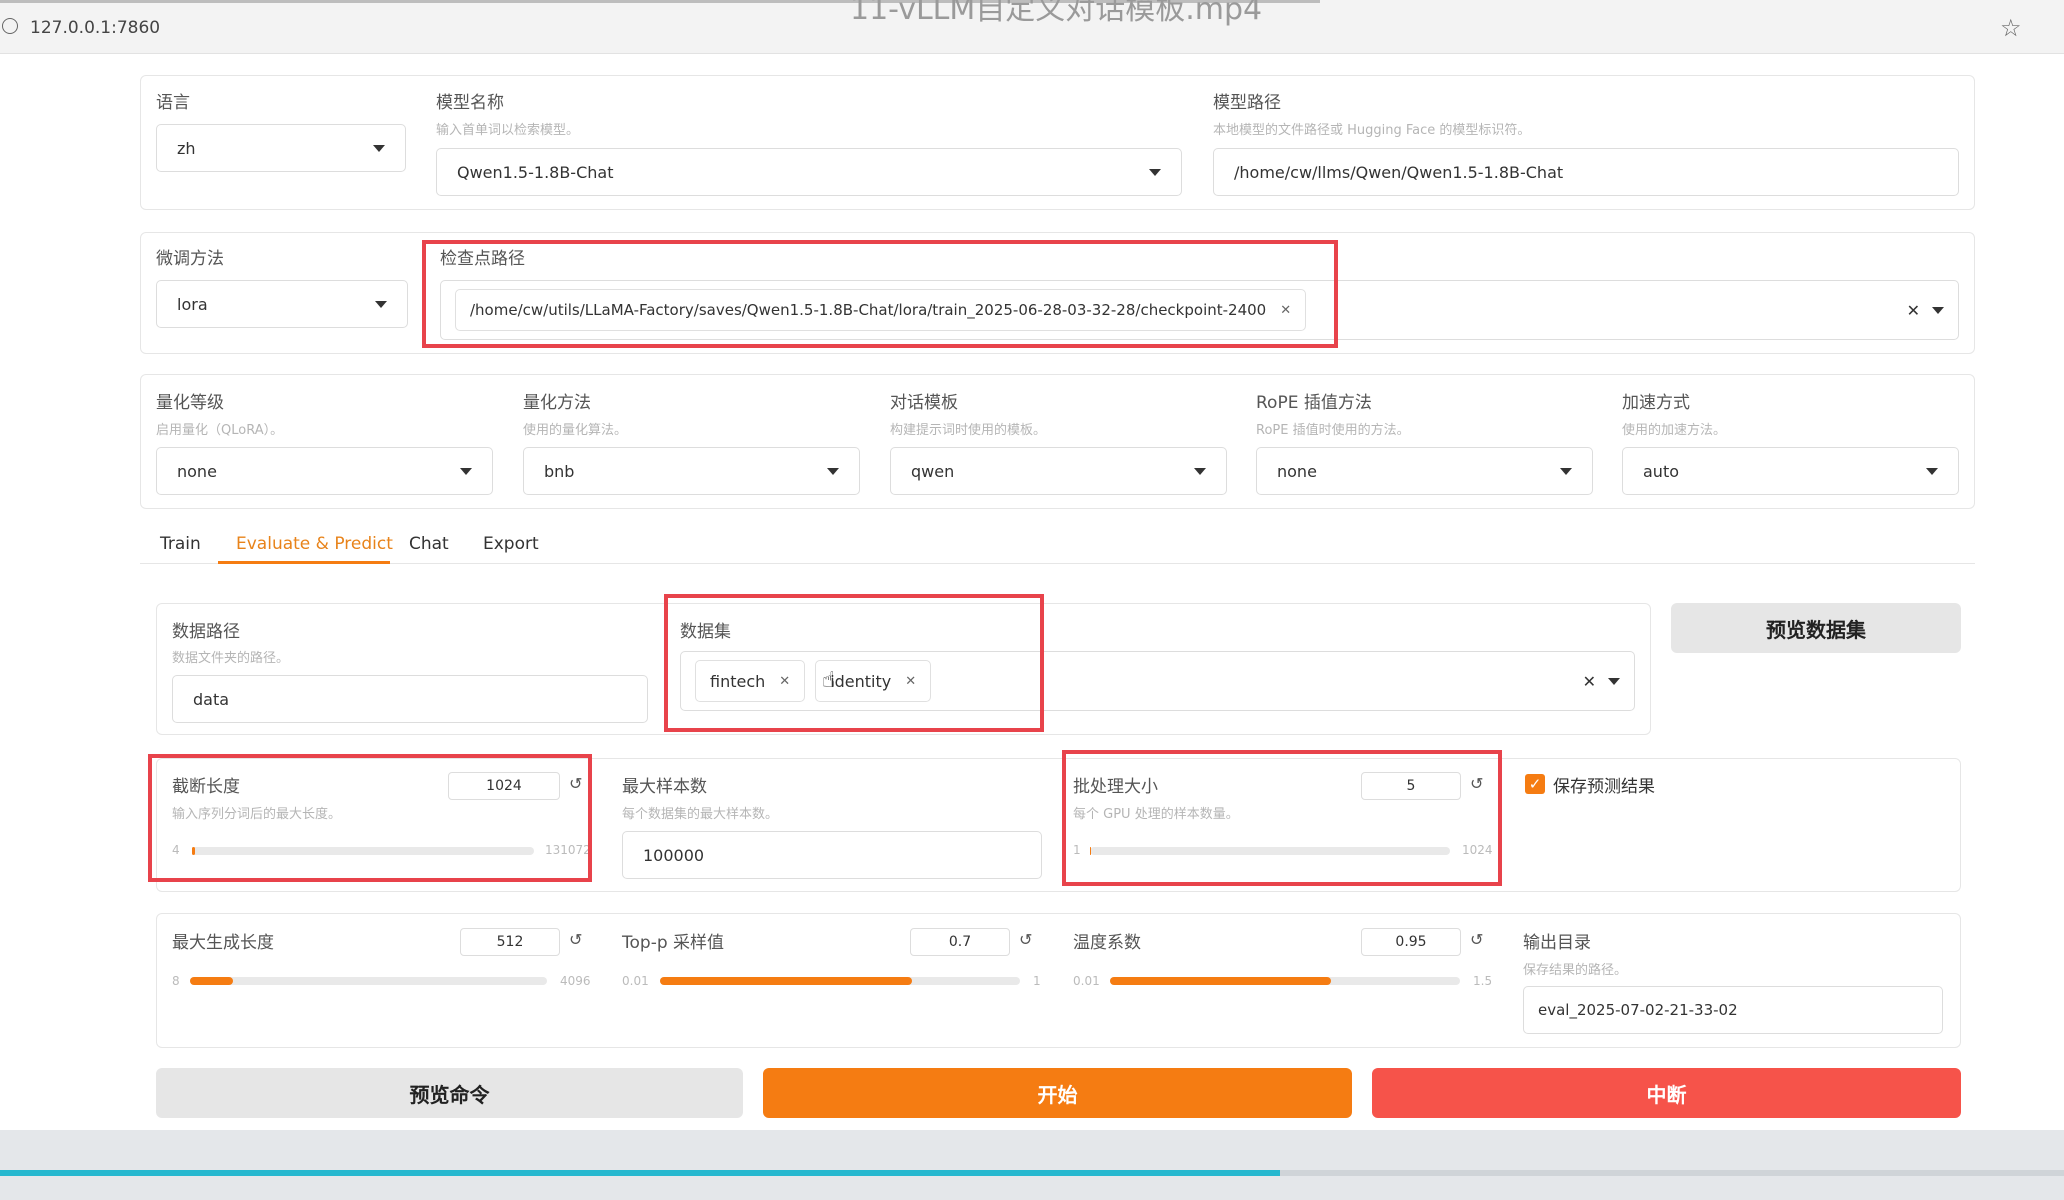 The width and height of the screenshot is (2064, 1200). I want to click on top-p-slider, so click(840, 981).